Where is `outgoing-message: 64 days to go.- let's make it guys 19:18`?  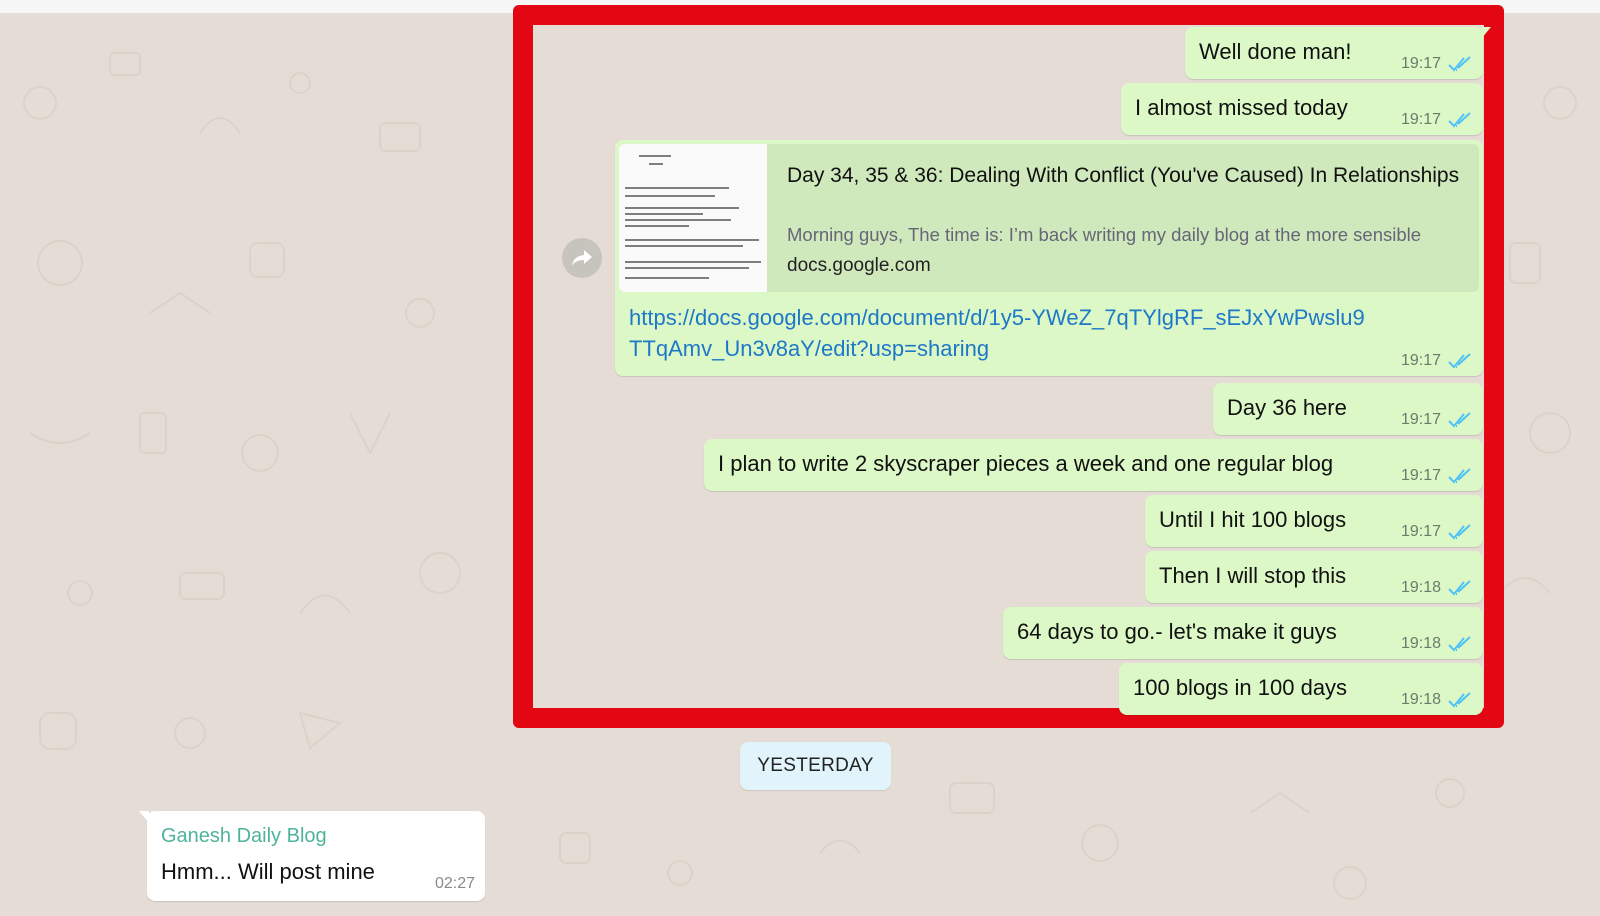 outgoing-message: 64 days to go.- let's make it guys 19:18 is located at coordinates (1243, 633).